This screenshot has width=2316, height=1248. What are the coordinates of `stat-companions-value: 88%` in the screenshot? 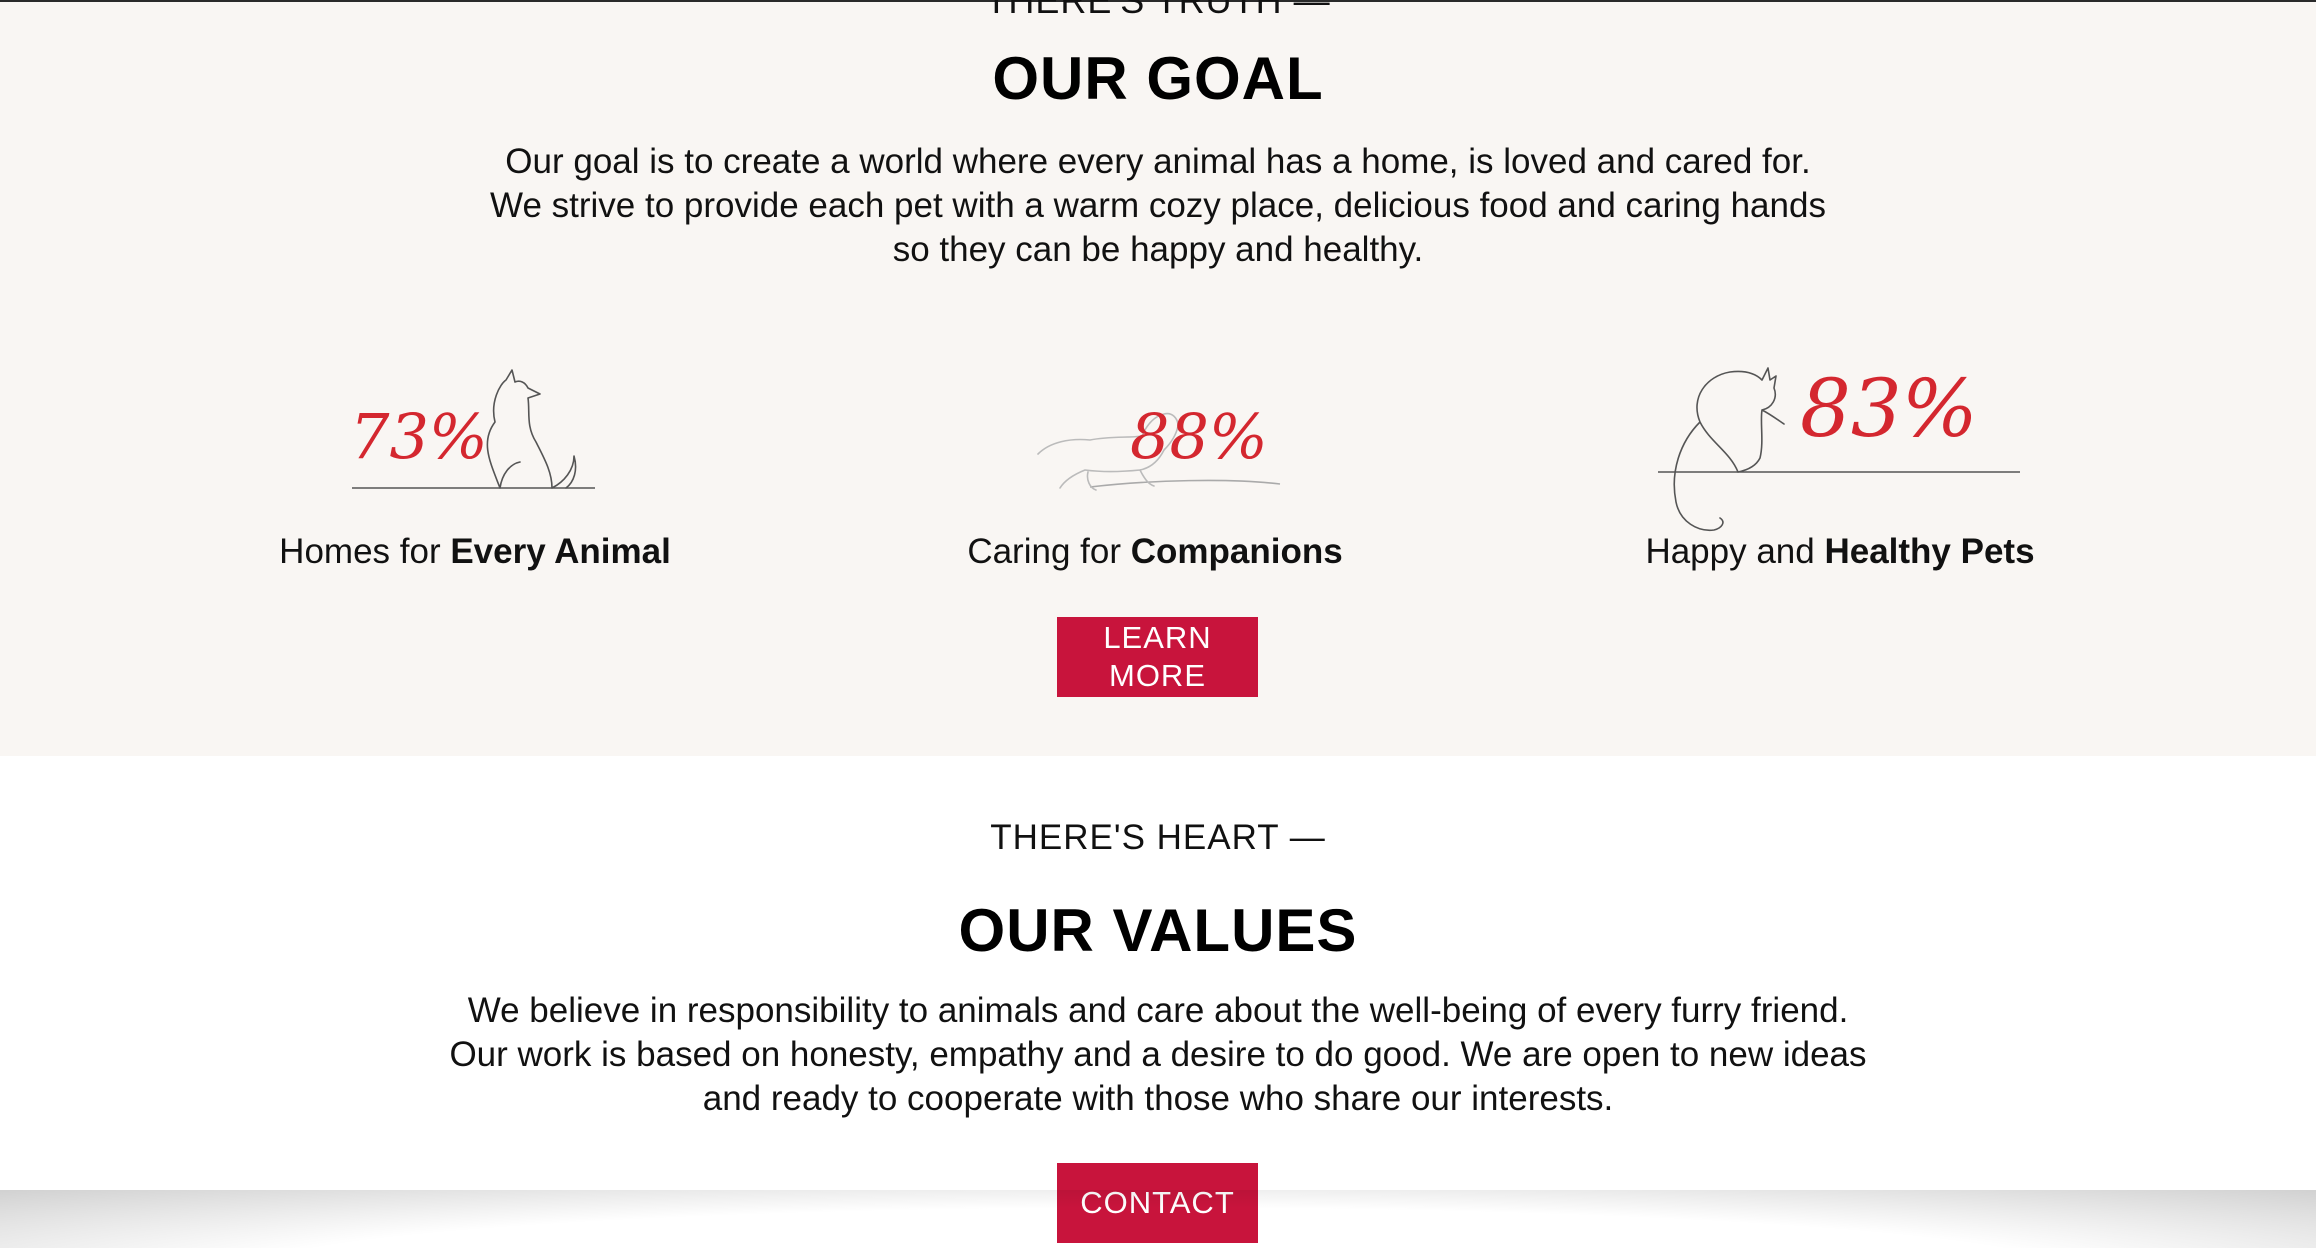 It's located at (1199, 436).